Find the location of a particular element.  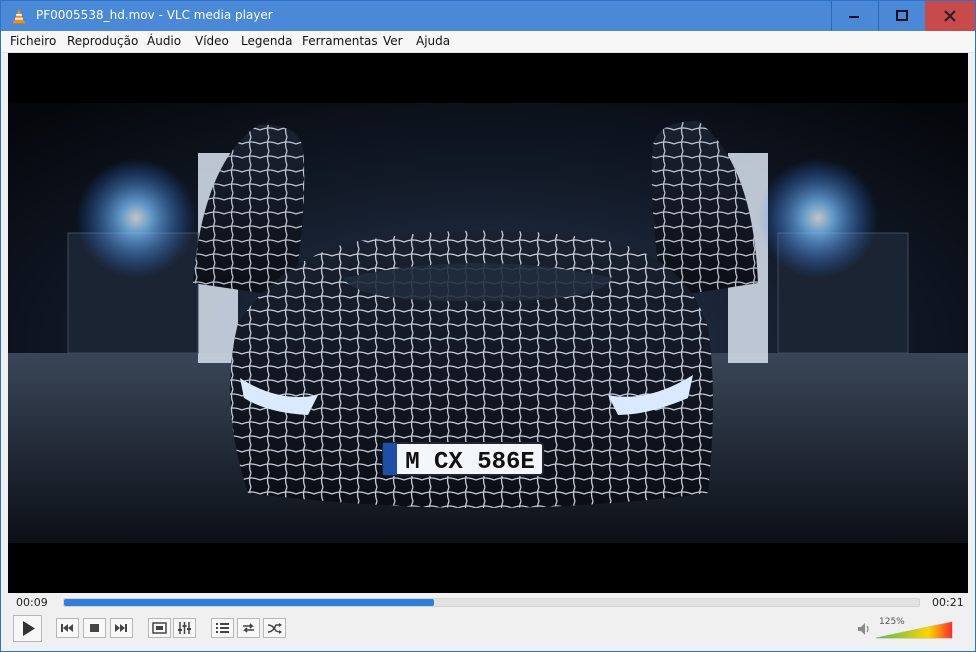

play-icon is located at coordinates (29, 628).